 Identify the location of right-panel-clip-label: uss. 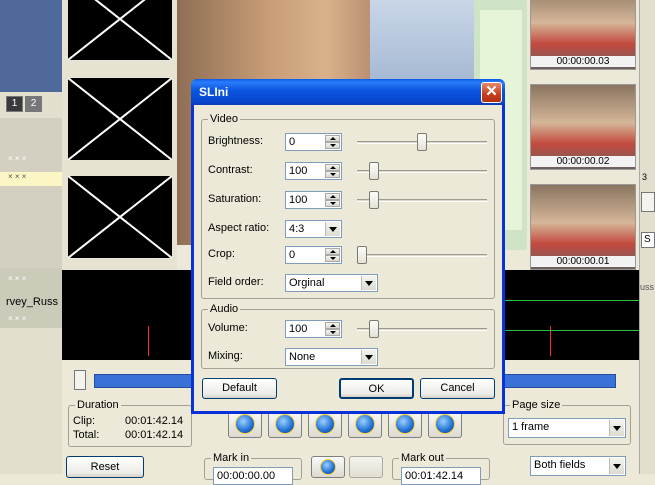
(647, 287).